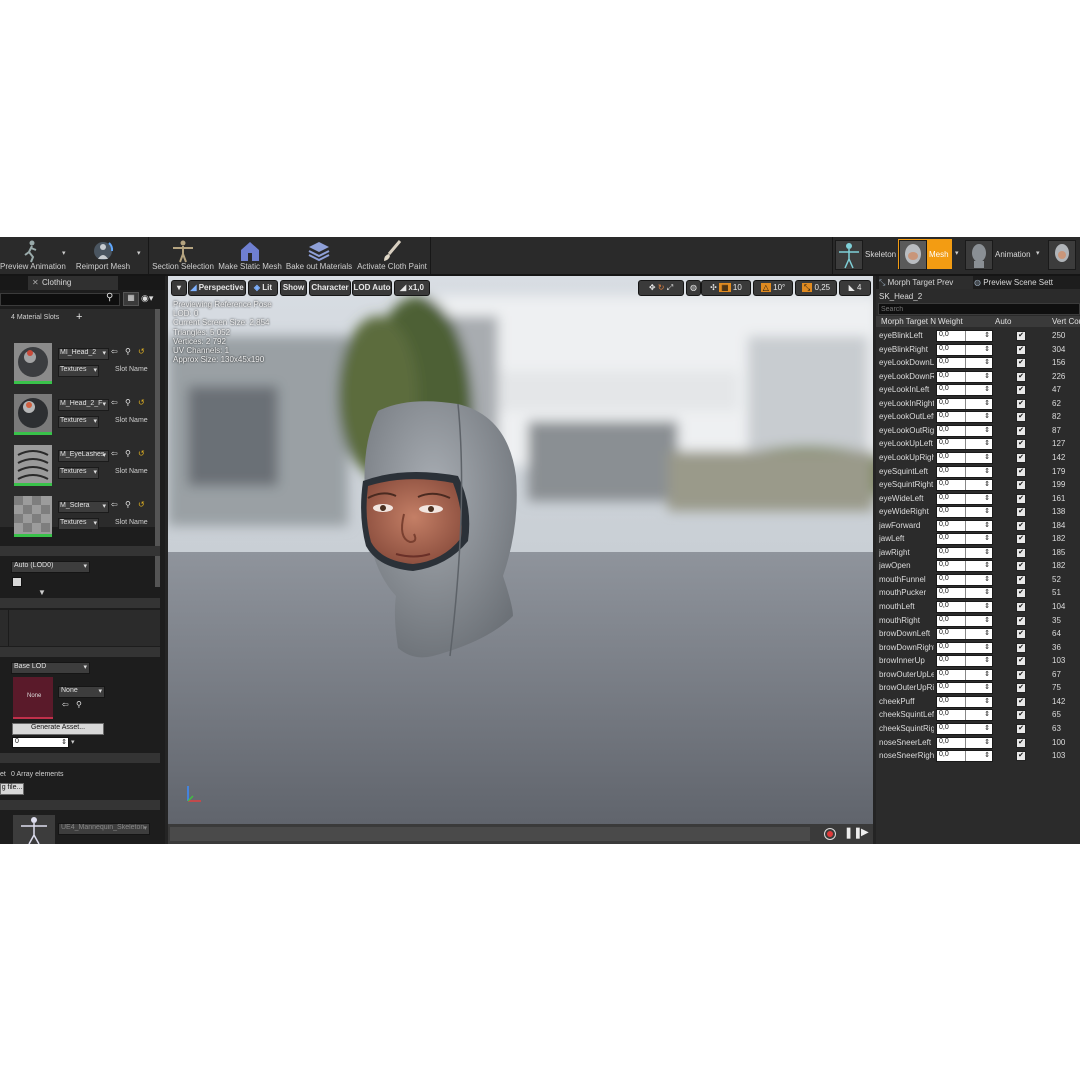  What do you see at coordinates (250, 255) in the screenshot?
I see `make-static-mesh-button: Make Static Mesh` at bounding box center [250, 255].